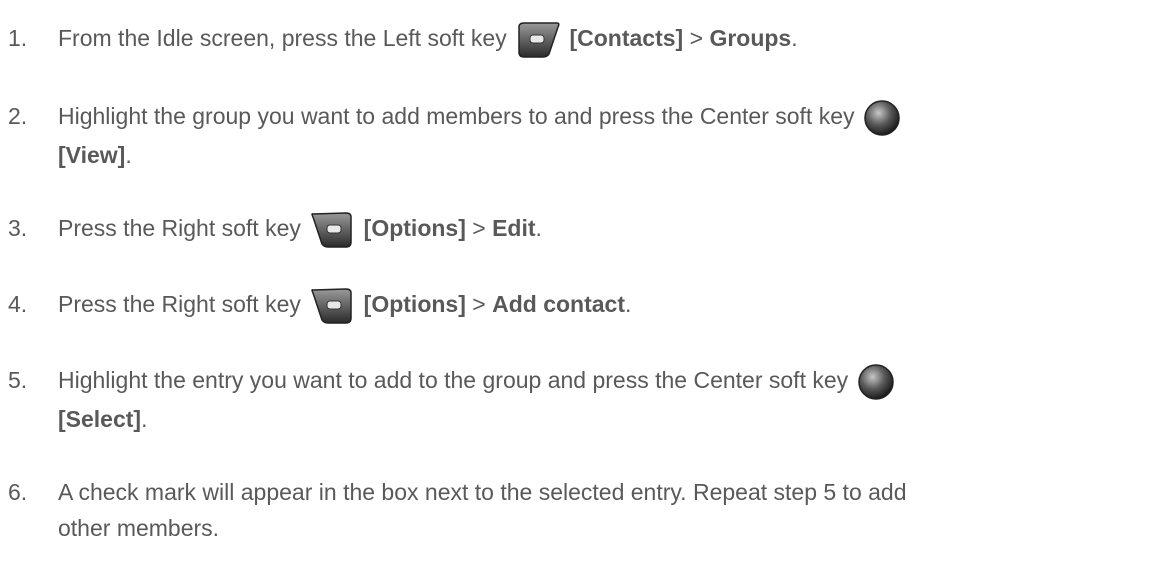 The image size is (1149, 575). What do you see at coordinates (18, 116) in the screenshot?
I see `step-number: 2.` at bounding box center [18, 116].